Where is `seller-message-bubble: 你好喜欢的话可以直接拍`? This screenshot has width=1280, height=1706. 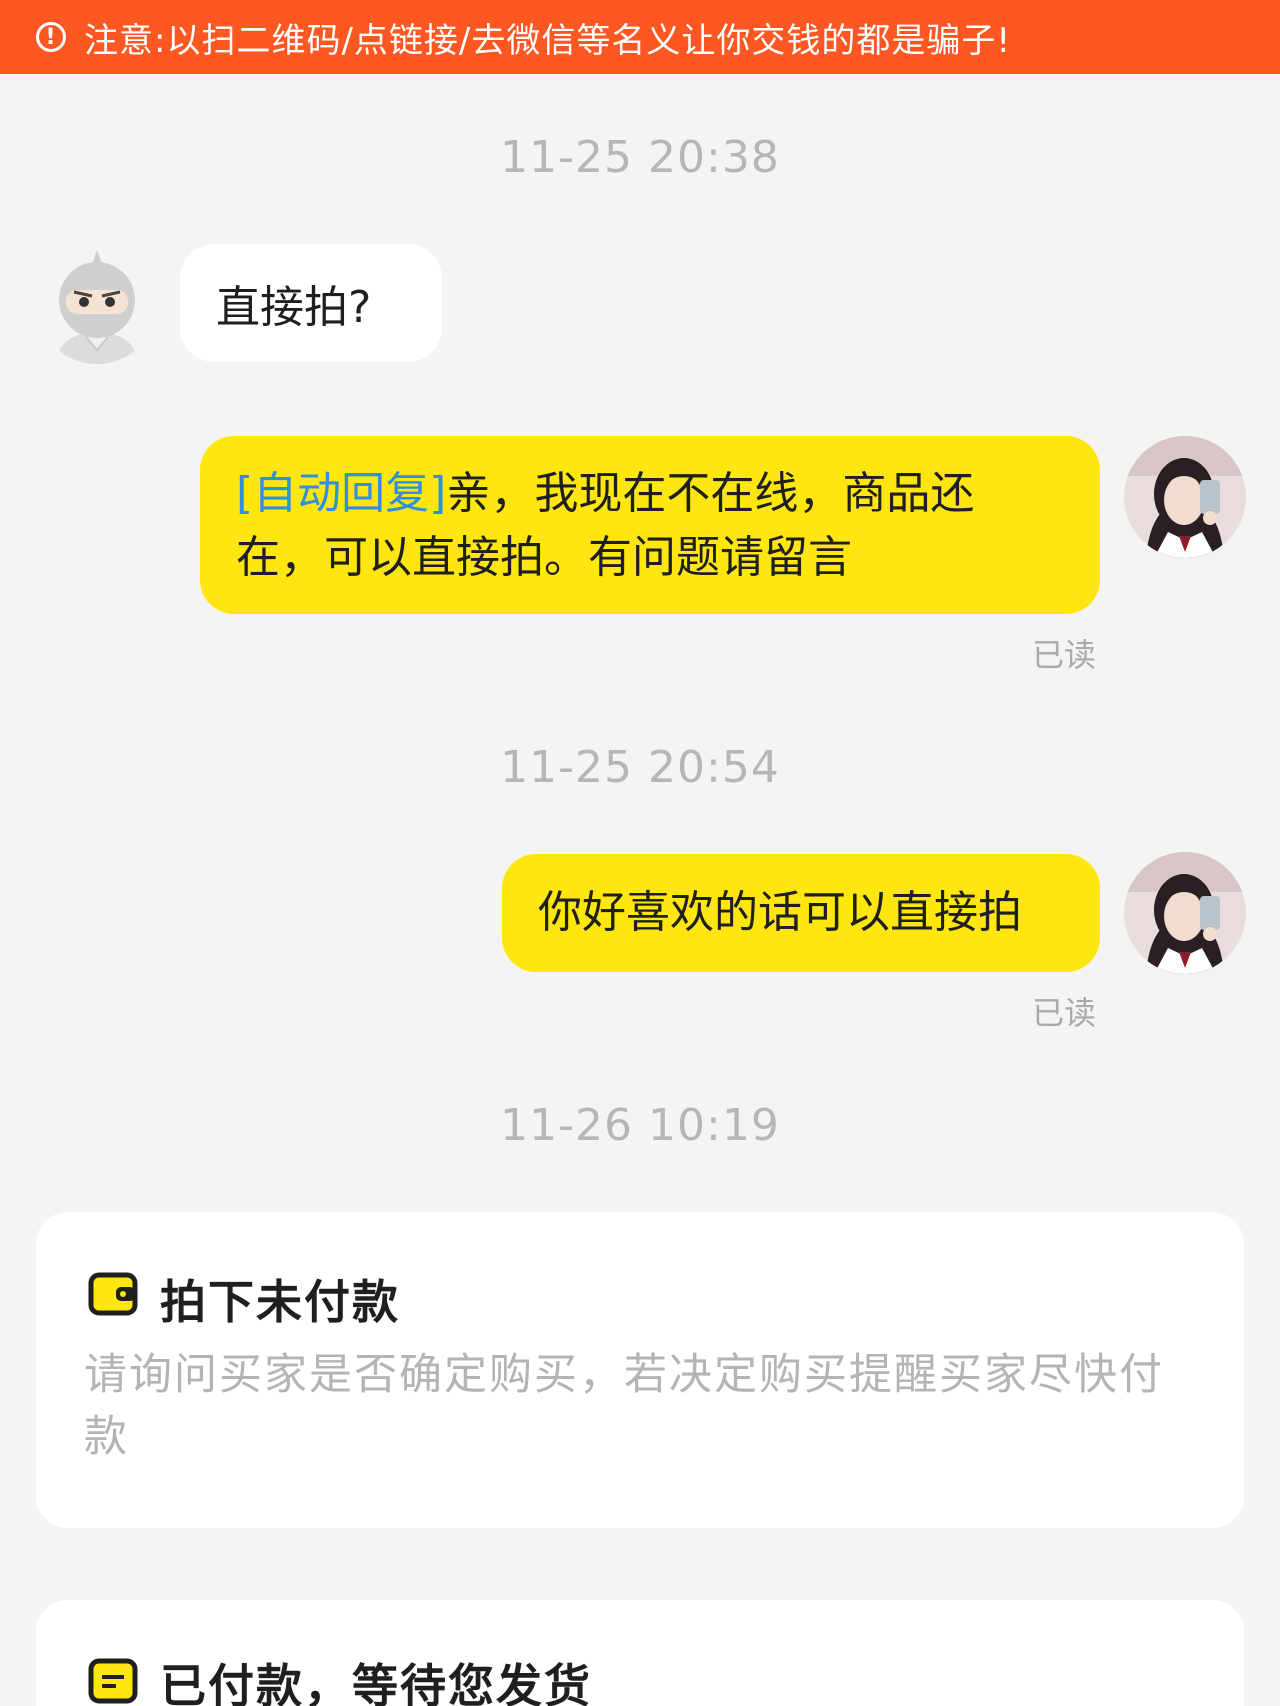 seller-message-bubble: 你好喜欢的话可以直接拍 is located at coordinates (801, 913).